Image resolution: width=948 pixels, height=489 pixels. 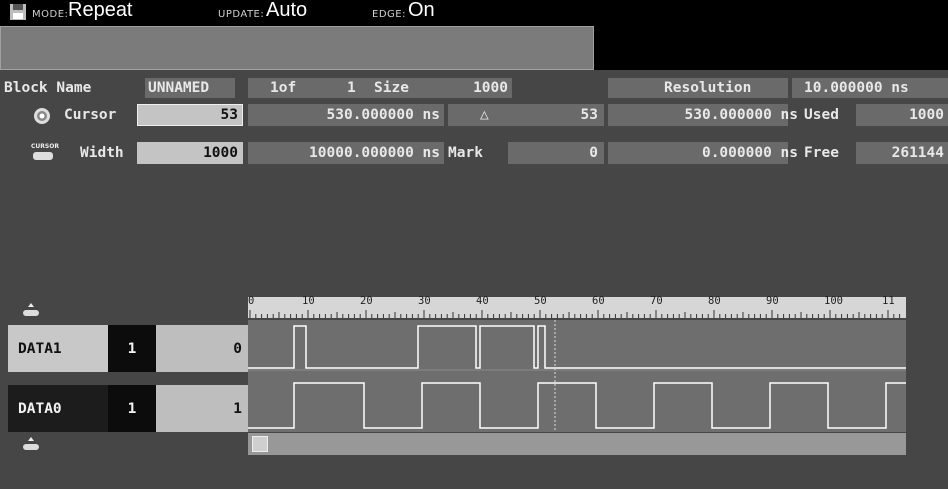 What do you see at coordinates (821, 115) in the screenshot?
I see `used-label: Used` at bounding box center [821, 115].